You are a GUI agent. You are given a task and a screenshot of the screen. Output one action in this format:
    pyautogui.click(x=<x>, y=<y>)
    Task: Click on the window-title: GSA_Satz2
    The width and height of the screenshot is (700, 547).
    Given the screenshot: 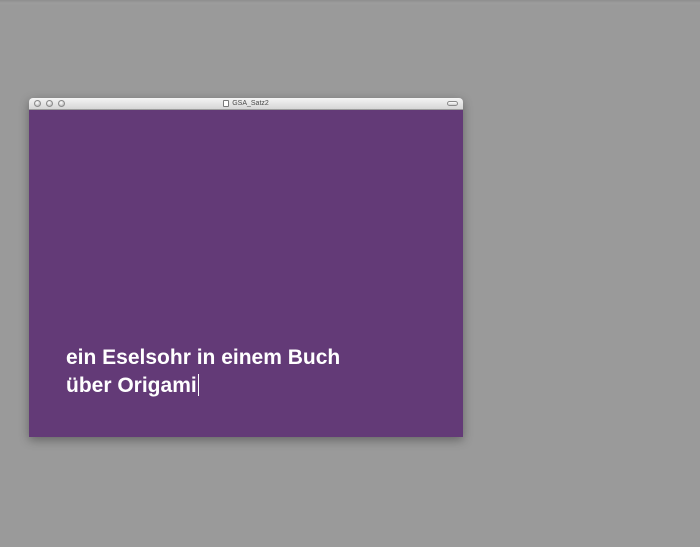 What is the action you would take?
    pyautogui.click(x=250, y=103)
    